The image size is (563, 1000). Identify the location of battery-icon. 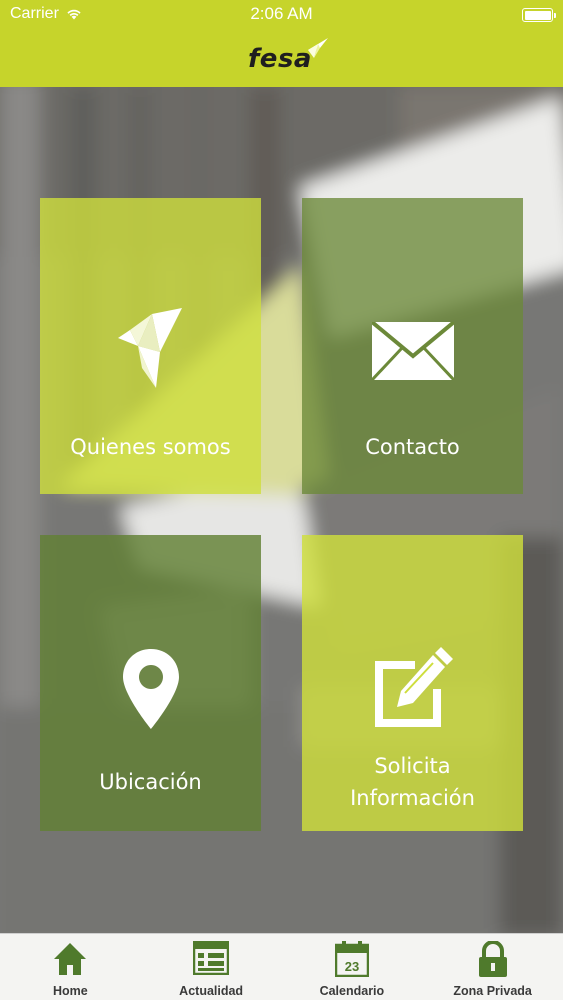
(539, 15).